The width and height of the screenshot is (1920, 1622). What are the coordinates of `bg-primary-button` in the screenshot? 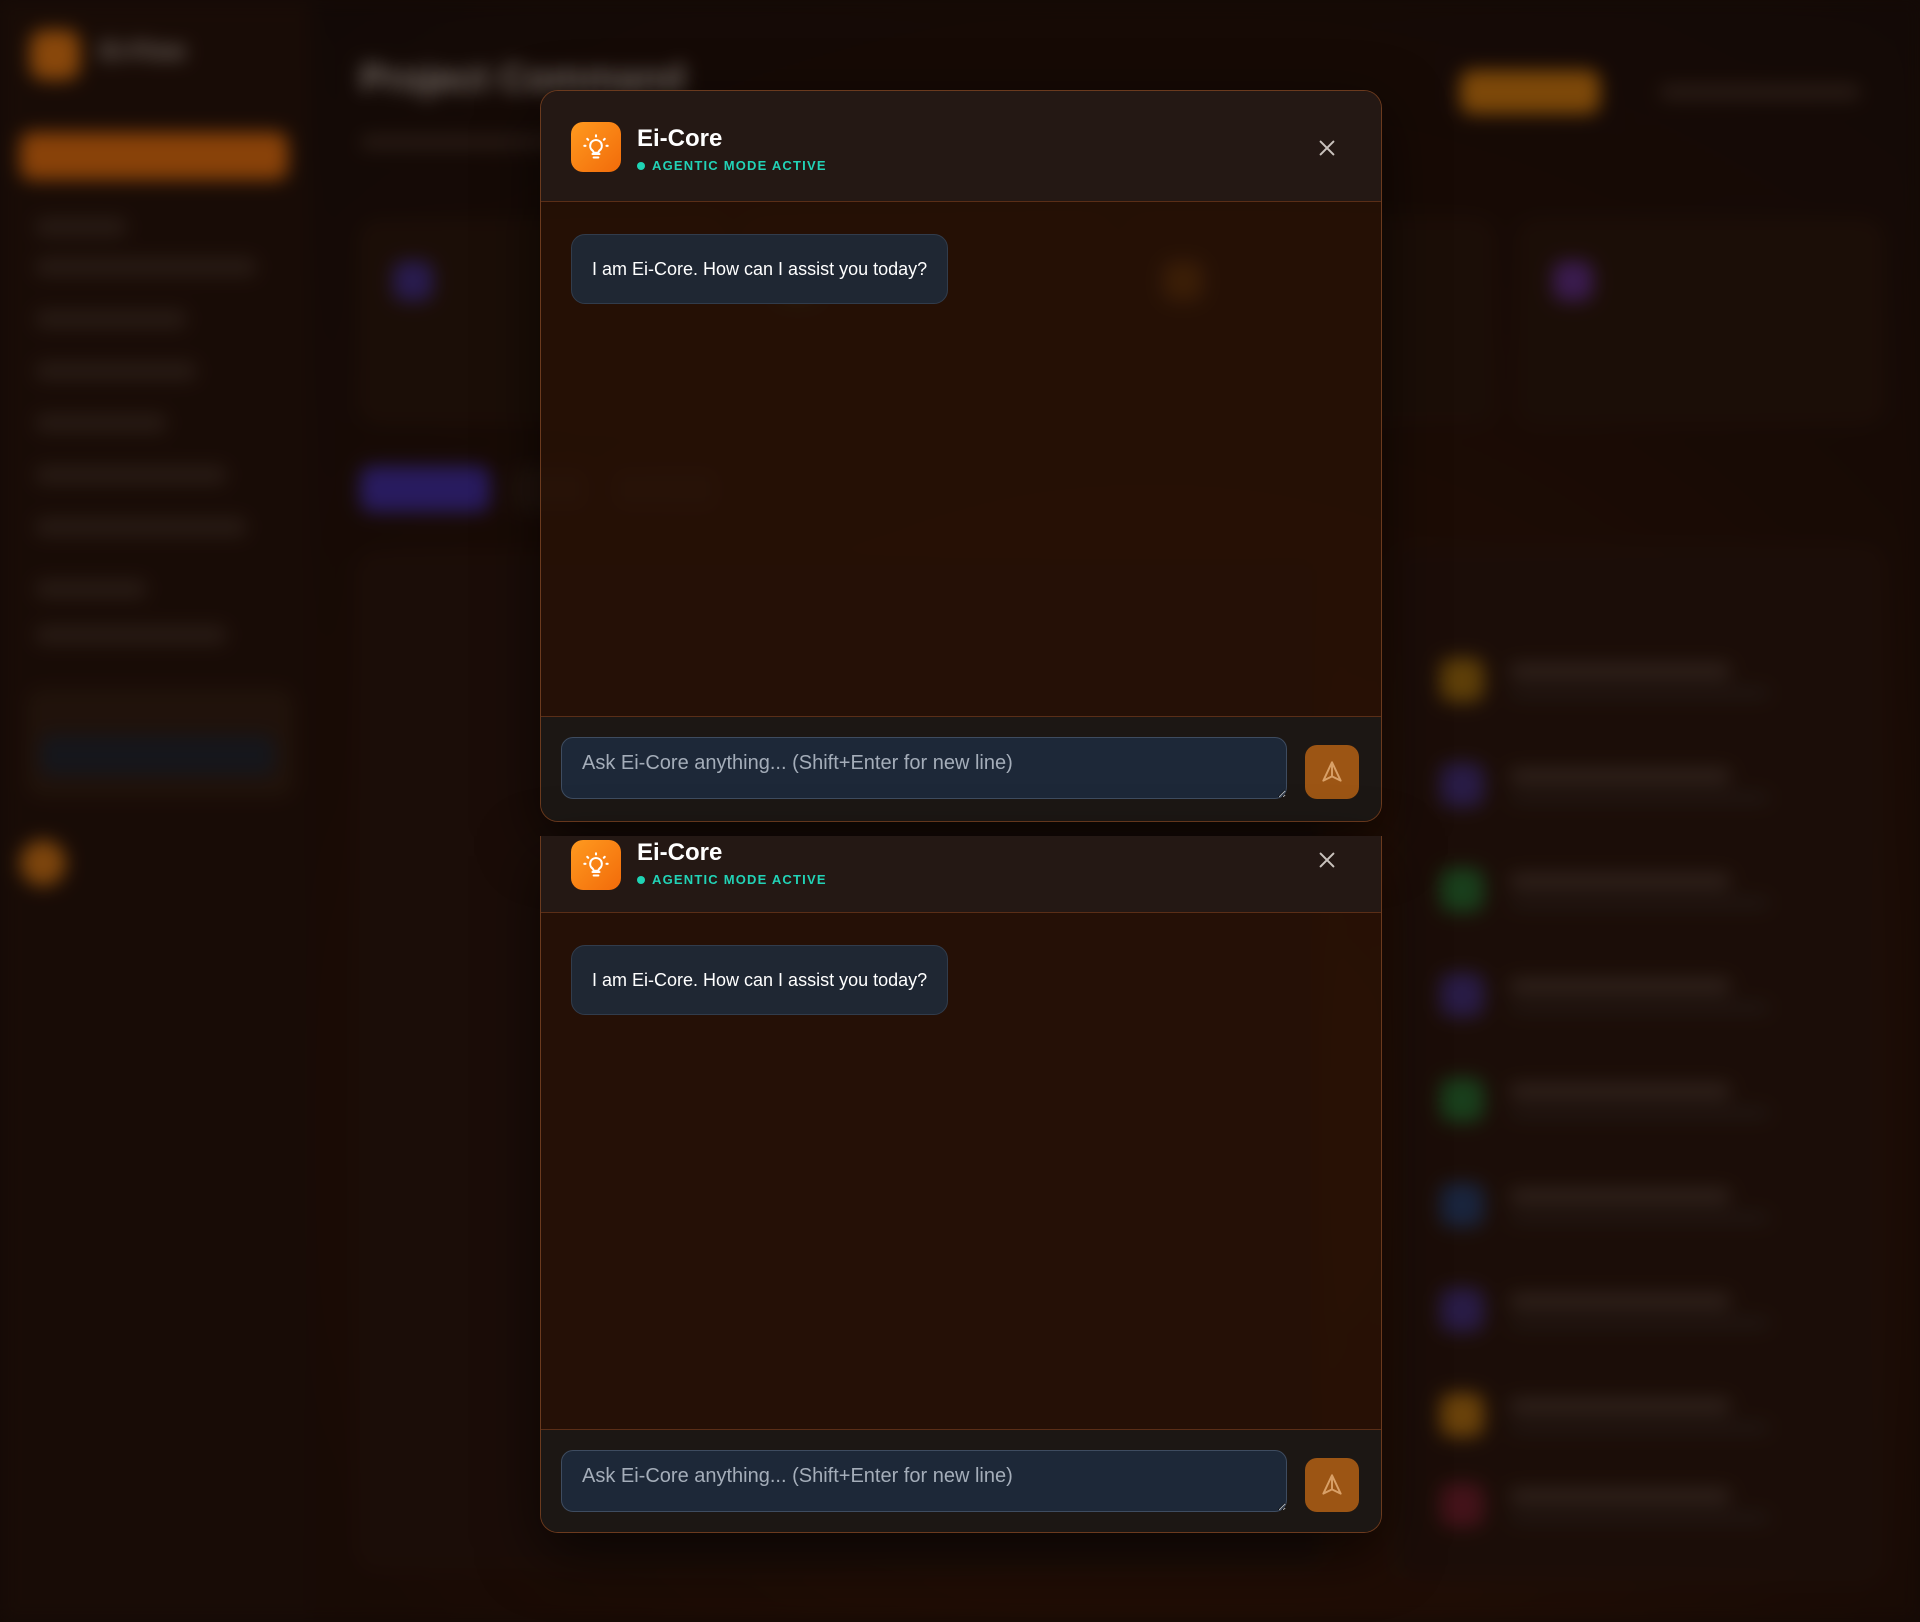 It's located at (154, 156).